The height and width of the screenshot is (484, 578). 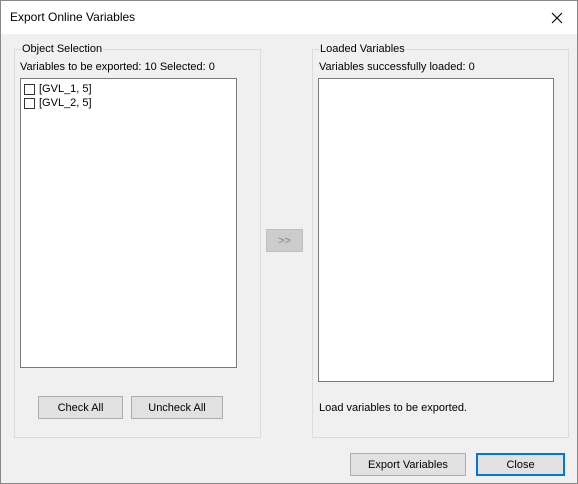 What do you see at coordinates (284, 240) in the screenshot?
I see `transfer-button: >>` at bounding box center [284, 240].